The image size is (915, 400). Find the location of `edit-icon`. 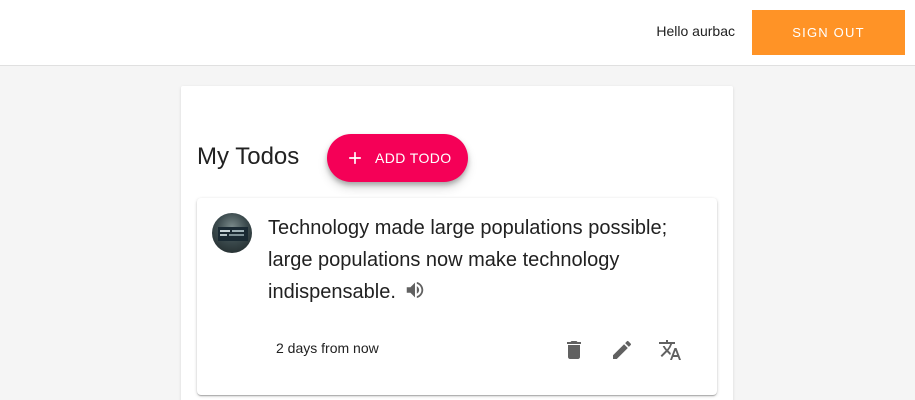

edit-icon is located at coordinates (622, 349).